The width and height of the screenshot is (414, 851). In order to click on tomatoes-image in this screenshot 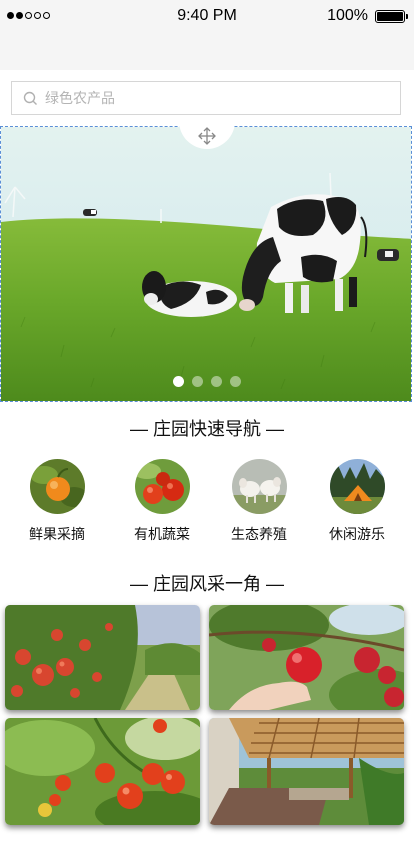, I will do `click(162, 486)`.